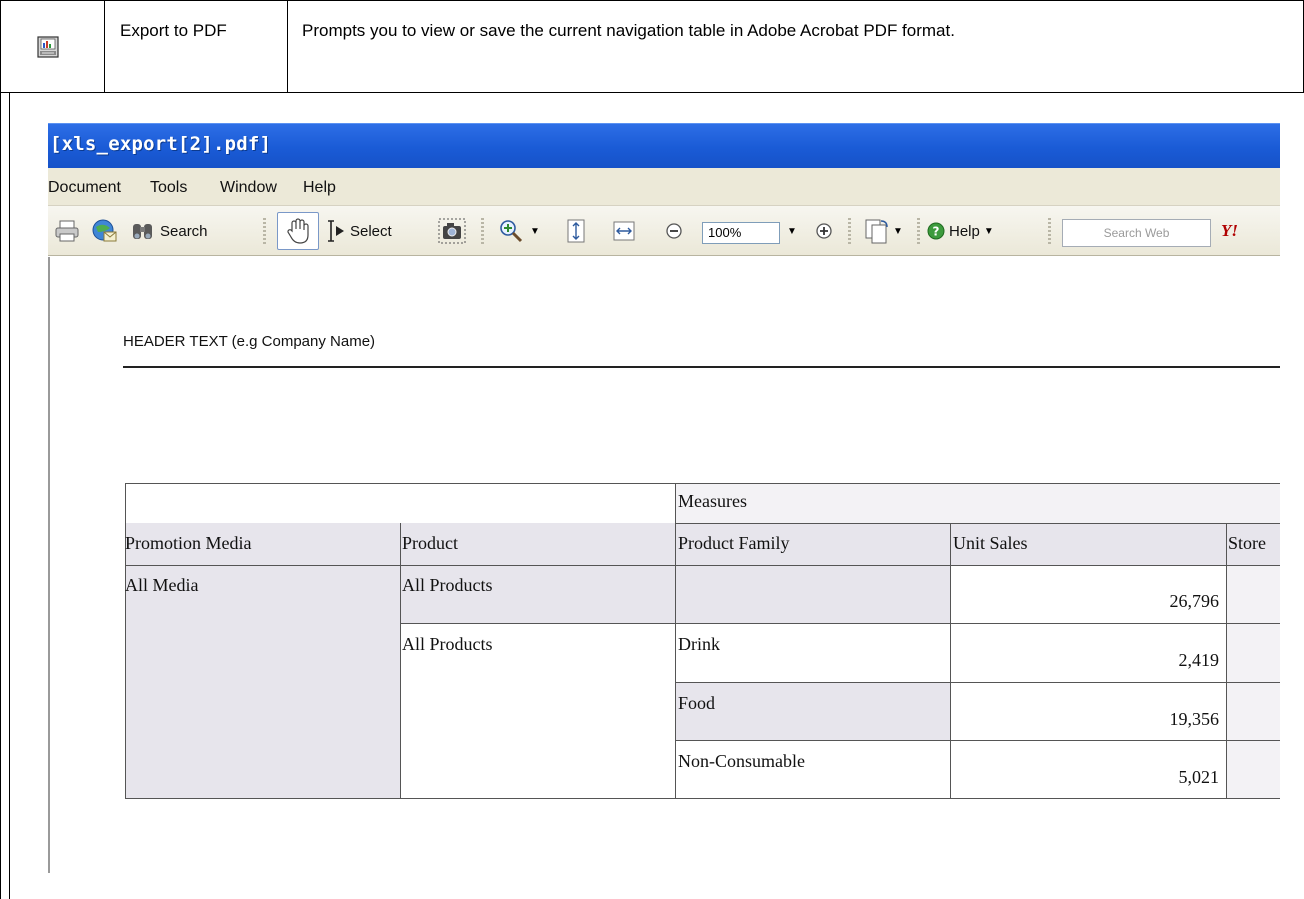 The width and height of the screenshot is (1304, 899). Describe the element at coordinates (0, 449) in the screenshot. I see `table-border-left` at that location.